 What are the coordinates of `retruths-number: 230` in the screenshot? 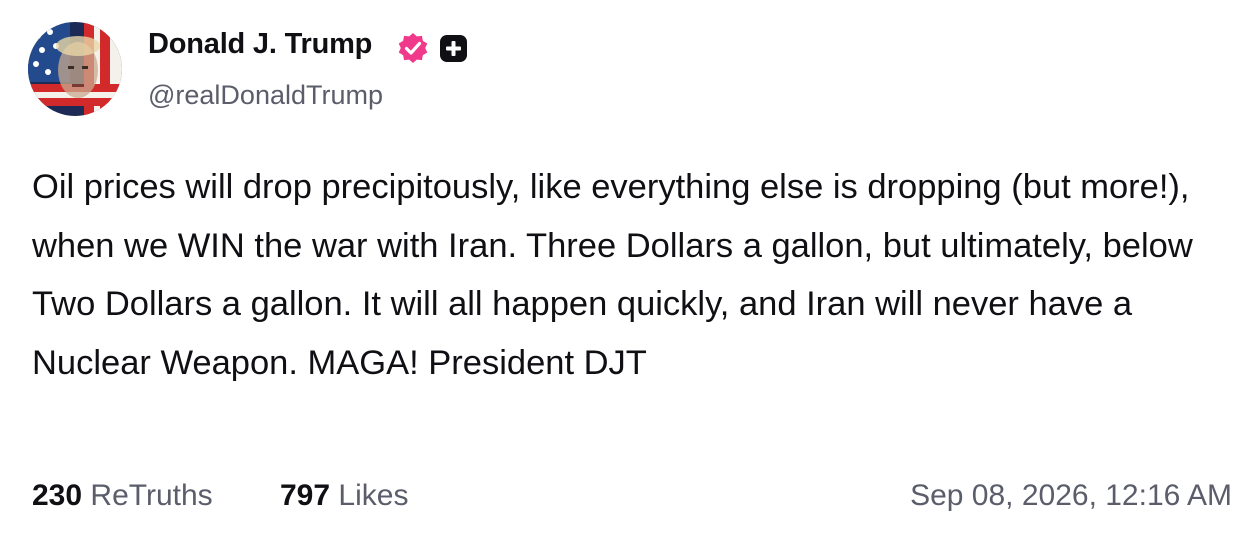 It's located at (57, 495).